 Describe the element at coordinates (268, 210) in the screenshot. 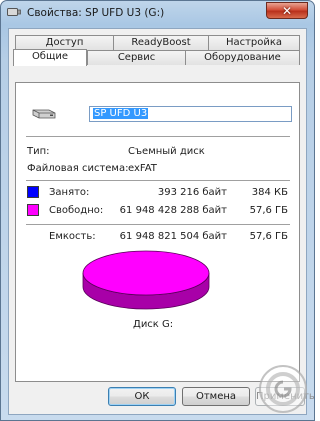

I see `free-short: 57,6 ГБ` at that location.